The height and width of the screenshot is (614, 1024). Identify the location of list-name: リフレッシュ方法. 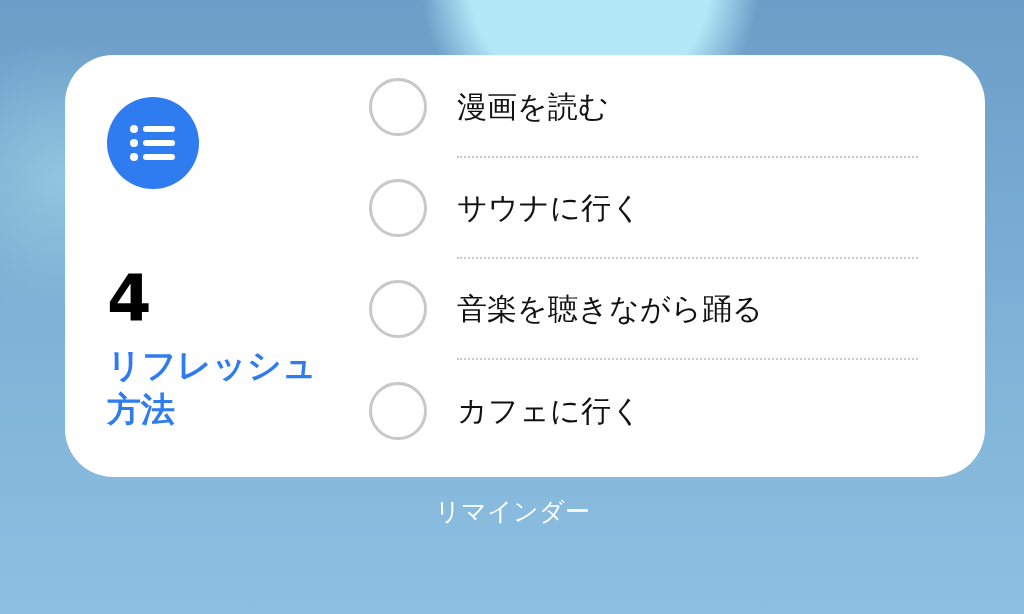
(212, 388).